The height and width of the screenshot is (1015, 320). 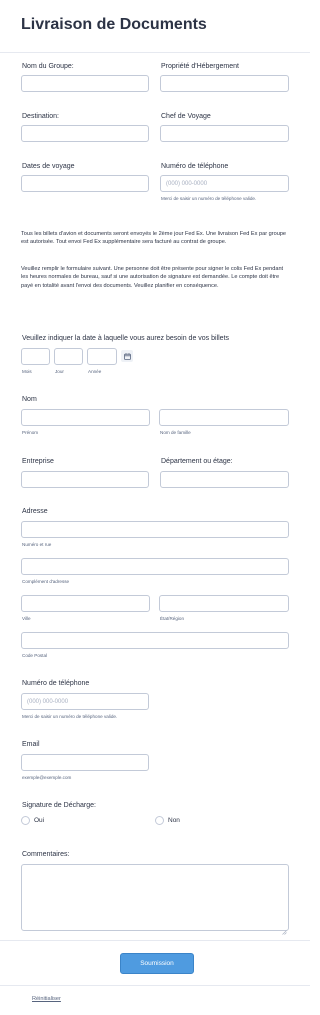 What do you see at coordinates (200, 66) in the screenshot?
I see `hosting-label: Propriété d'Hébergement` at bounding box center [200, 66].